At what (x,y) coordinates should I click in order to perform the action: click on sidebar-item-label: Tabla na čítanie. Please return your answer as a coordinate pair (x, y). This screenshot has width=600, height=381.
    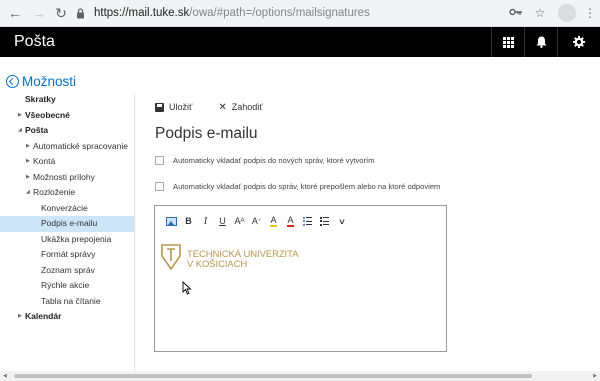
    Looking at the image, I should click on (71, 300).